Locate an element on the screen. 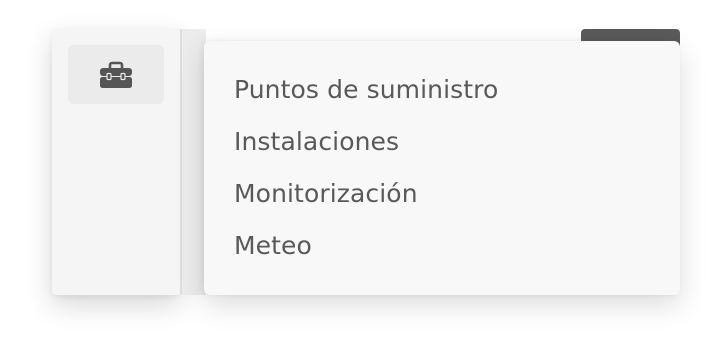  menu-item-meteo: Meteo is located at coordinates (366, 253).